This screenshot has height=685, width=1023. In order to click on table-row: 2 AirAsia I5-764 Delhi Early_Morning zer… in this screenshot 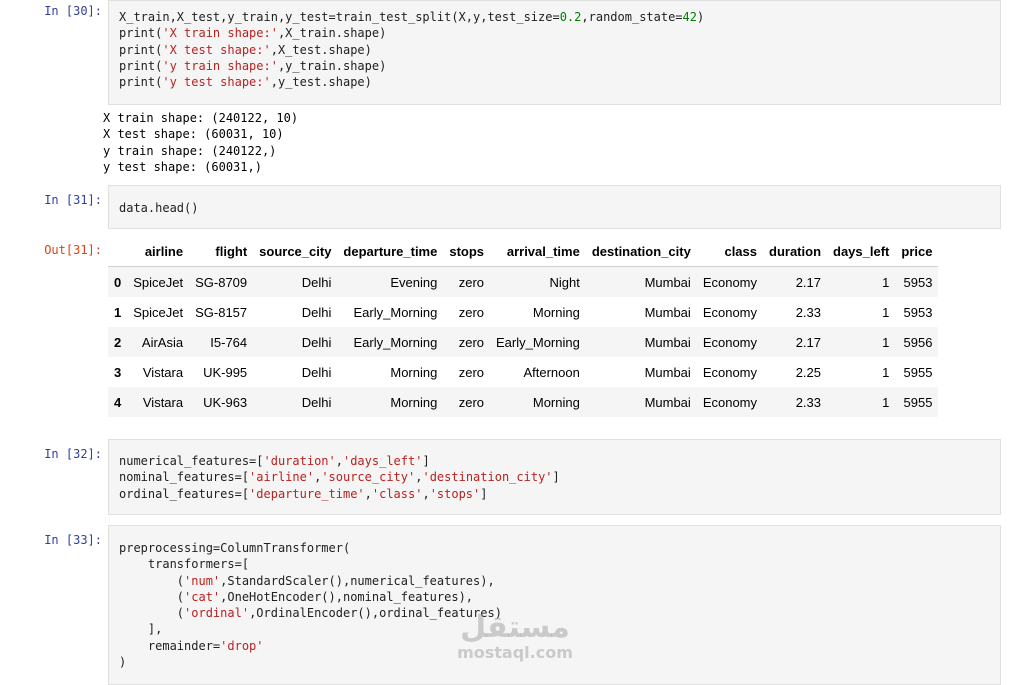, I will do `click(523, 342)`.